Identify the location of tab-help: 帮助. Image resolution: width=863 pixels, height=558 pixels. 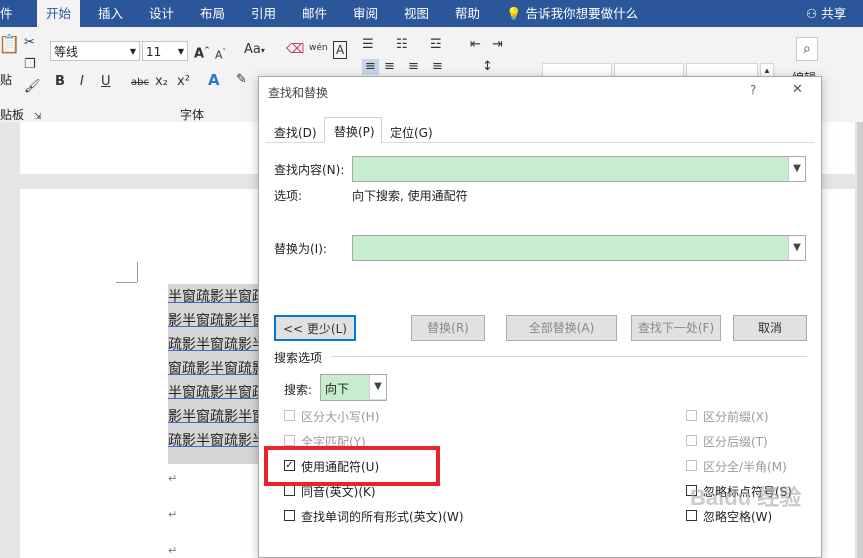
(467, 13).